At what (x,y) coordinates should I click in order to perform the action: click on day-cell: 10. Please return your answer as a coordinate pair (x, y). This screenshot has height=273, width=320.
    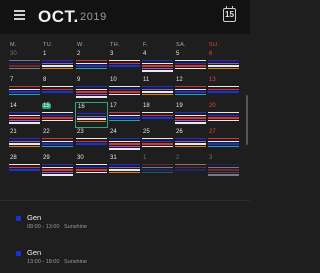
    Looking at the image, I should click on (124, 89).